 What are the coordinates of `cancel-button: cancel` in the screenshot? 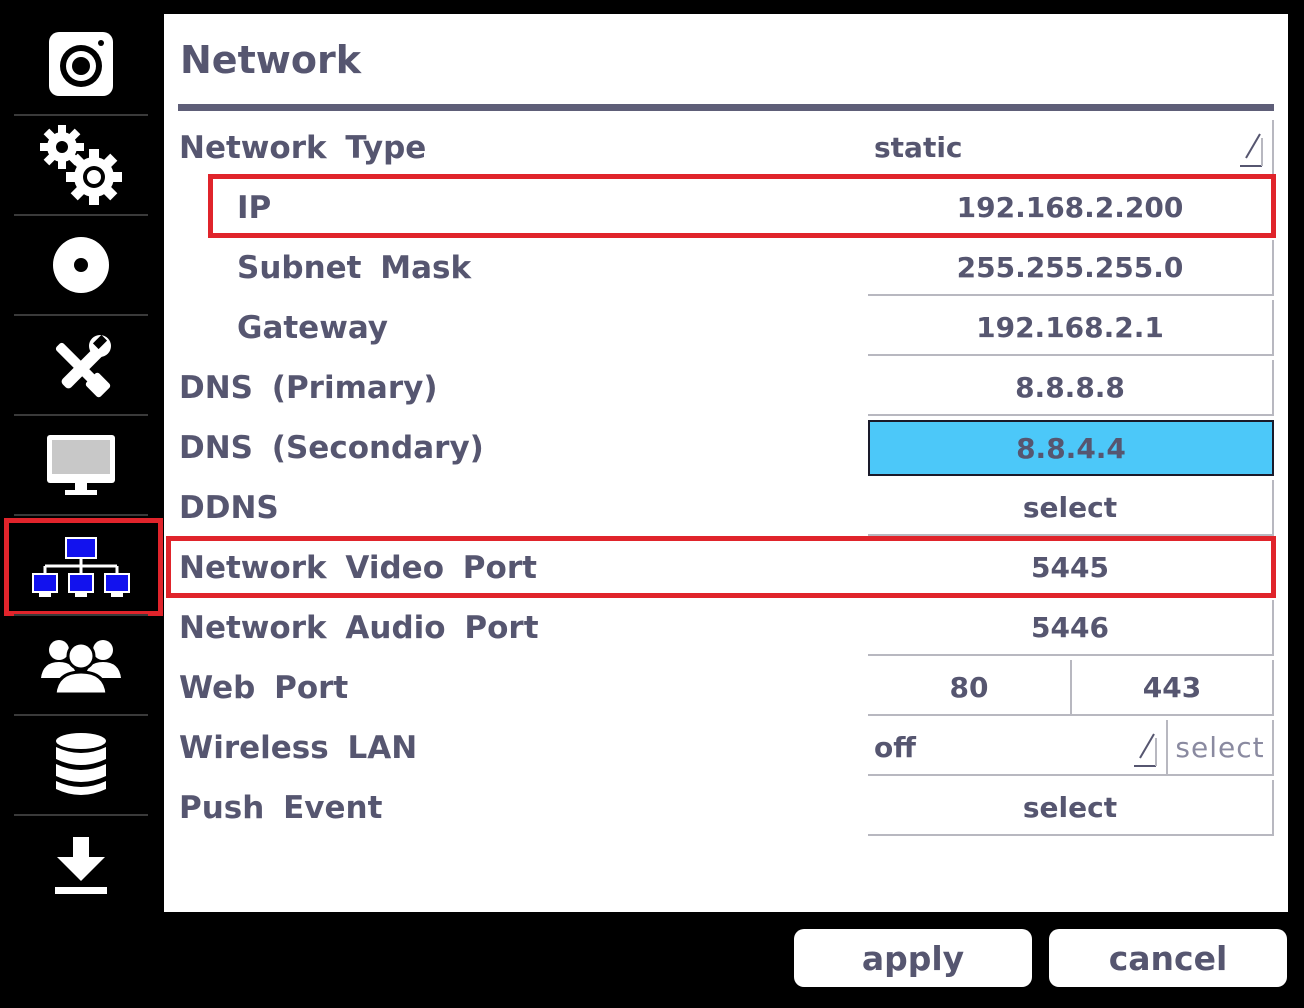 It's located at (1168, 958).